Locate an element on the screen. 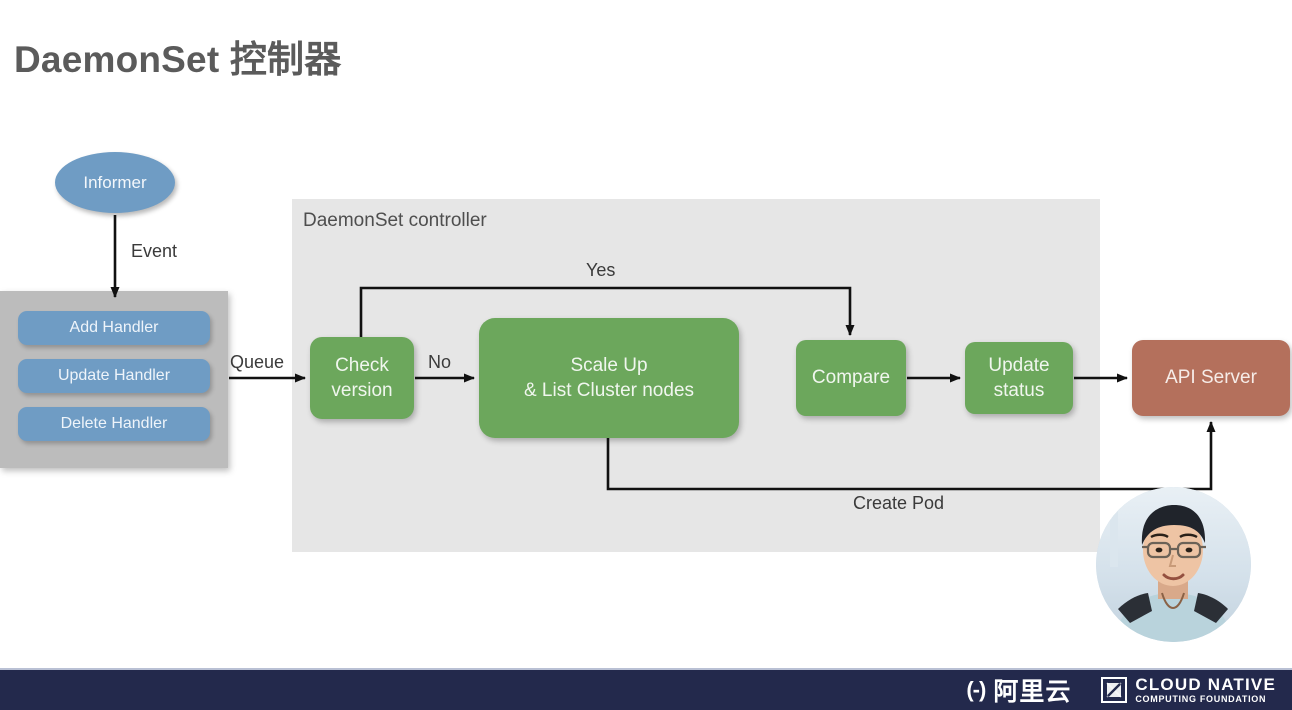  cncf-logo-text: CLOUD NATIVE COMPUTING FOUNDATION is located at coordinates (1205, 690).